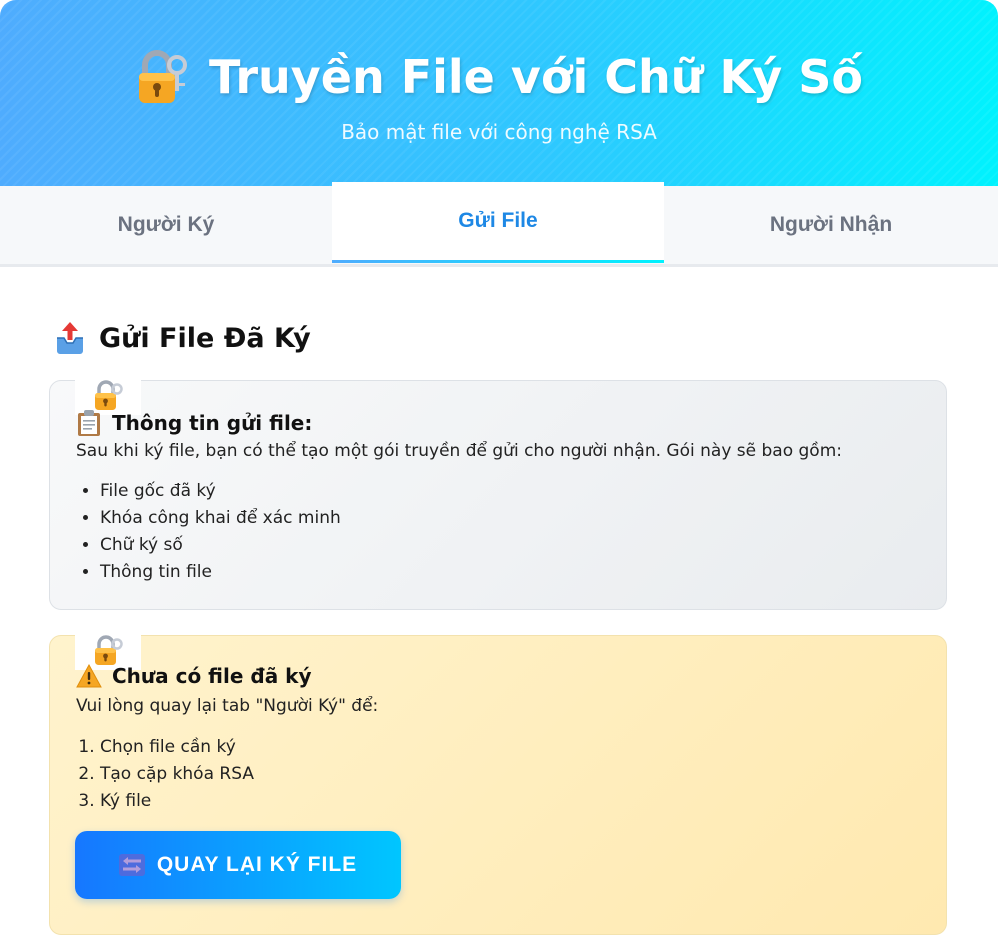  I want to click on list-item: Chữ ký số, so click(220, 545).